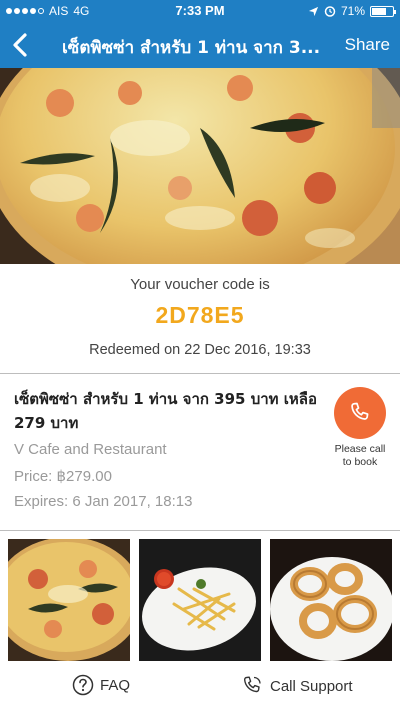 The image size is (400, 711). Describe the element at coordinates (360, 455) in the screenshot. I see `call-label: Please call to book` at that location.